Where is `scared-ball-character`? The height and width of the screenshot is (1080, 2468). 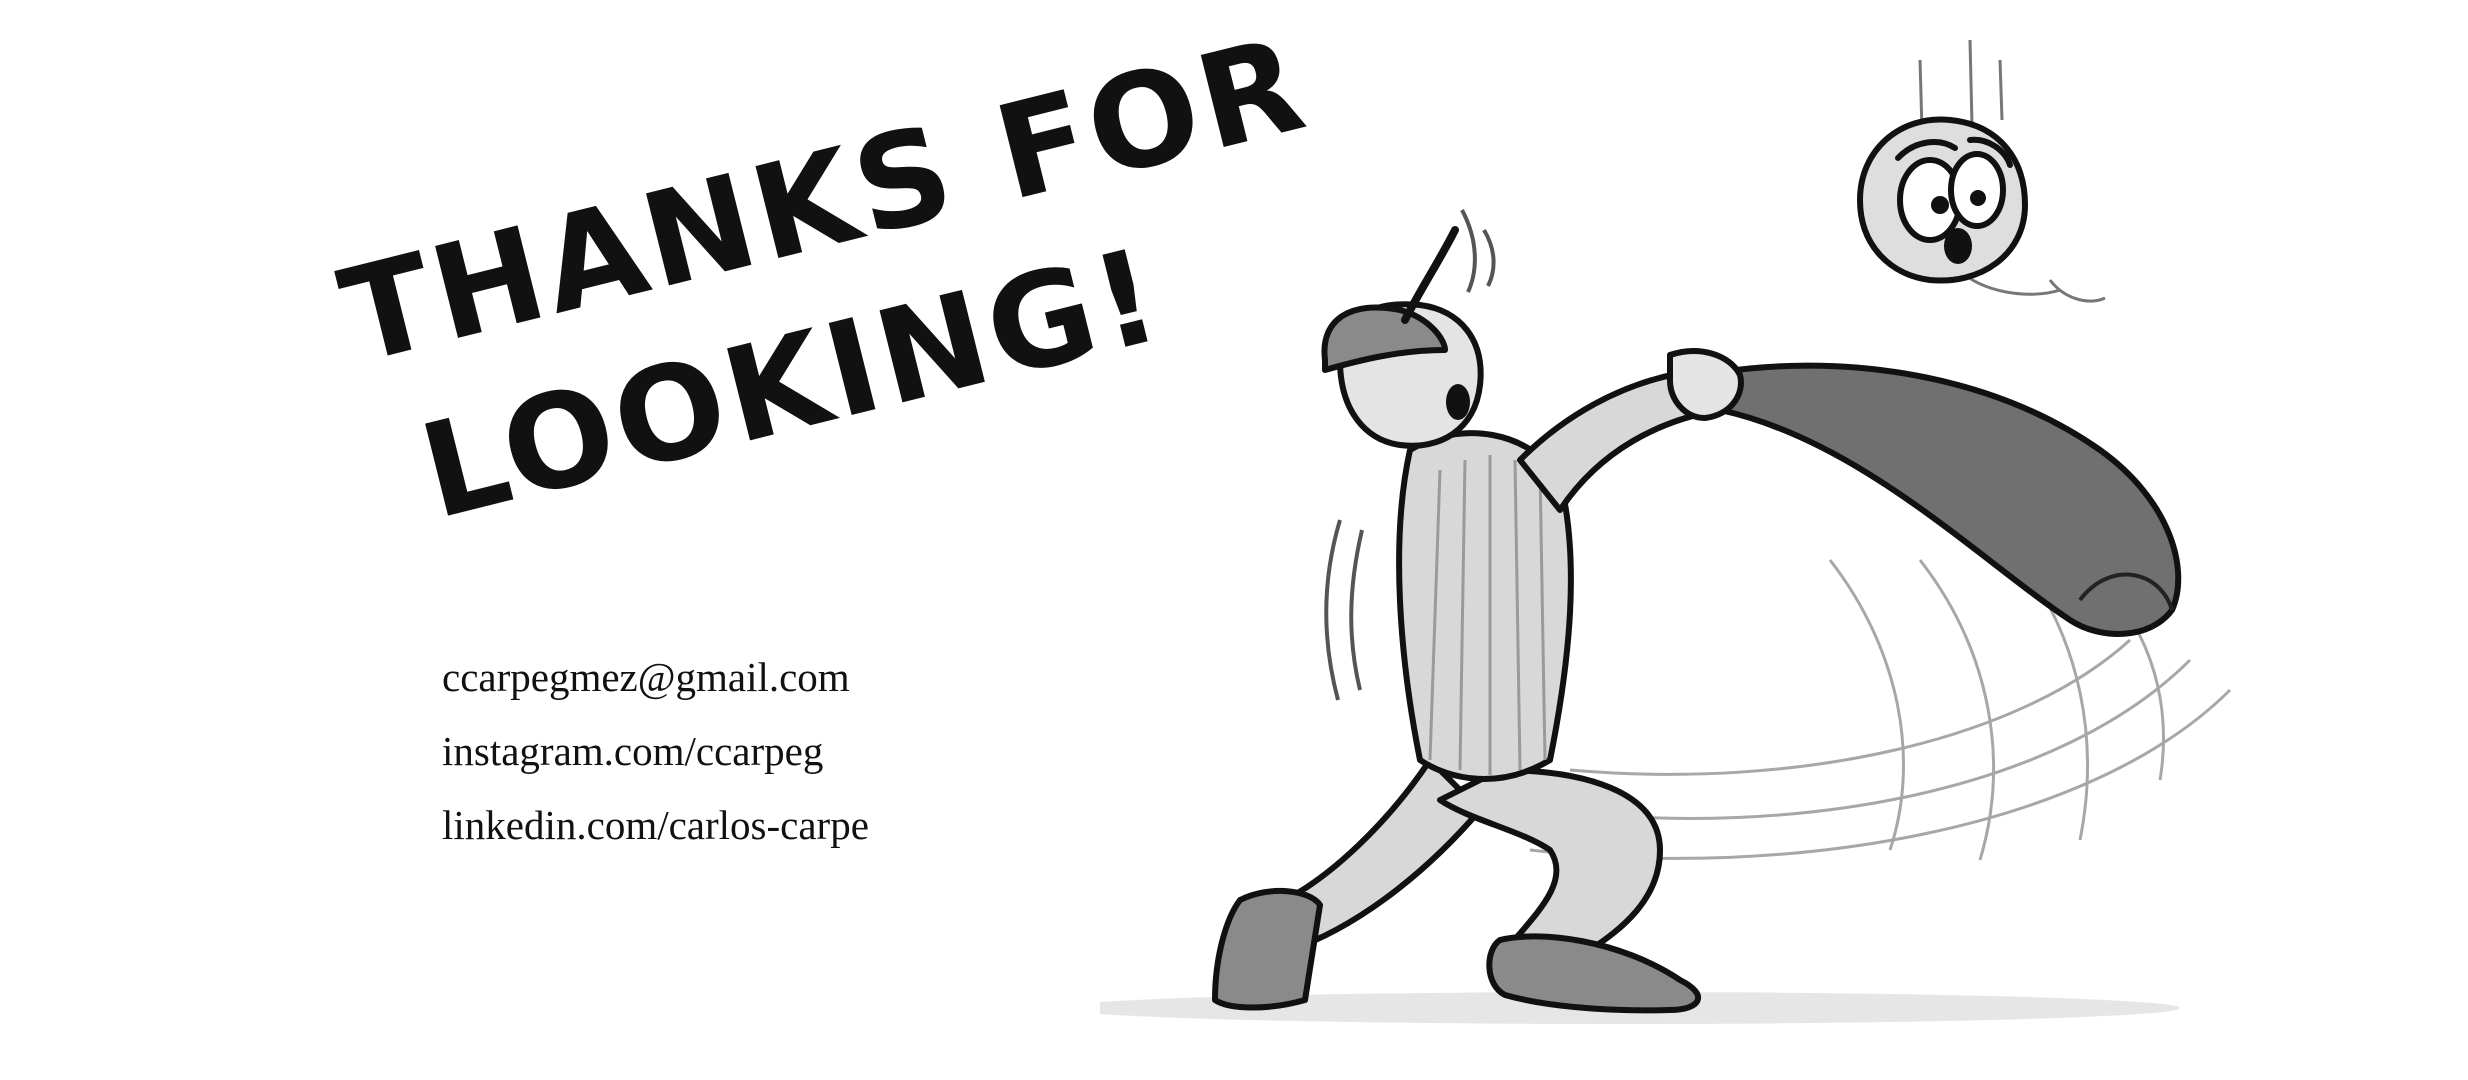
scared-ball-character is located at coordinates (1981, 171).